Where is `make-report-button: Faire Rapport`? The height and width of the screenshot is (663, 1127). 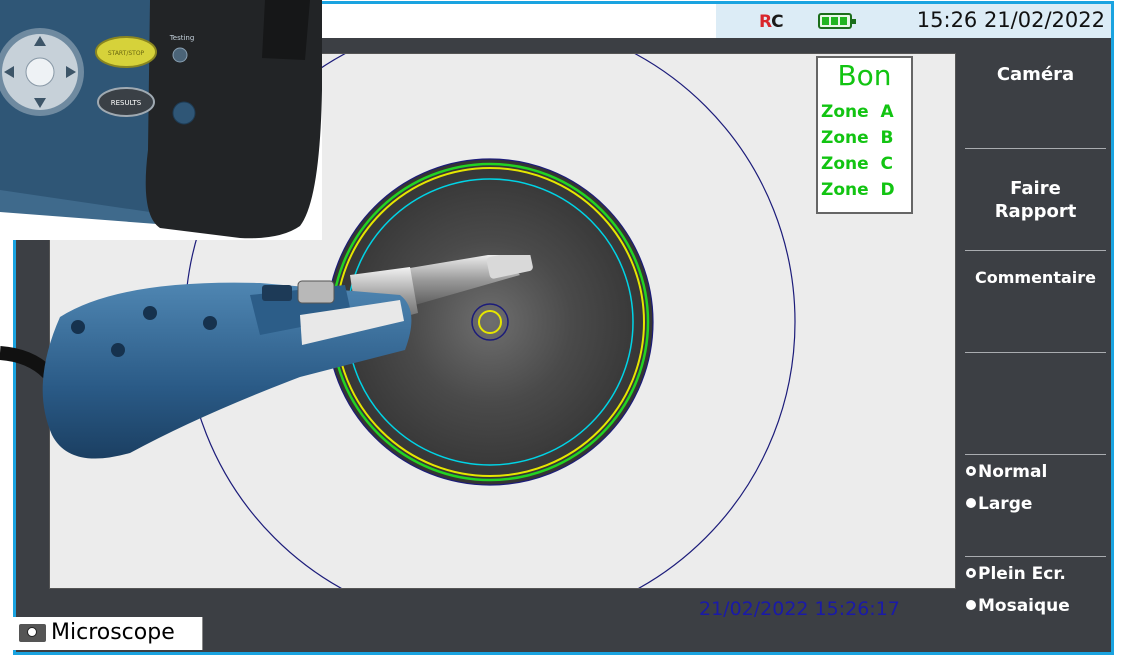
make-report-button: Faire Rapport is located at coordinates (1035, 213).